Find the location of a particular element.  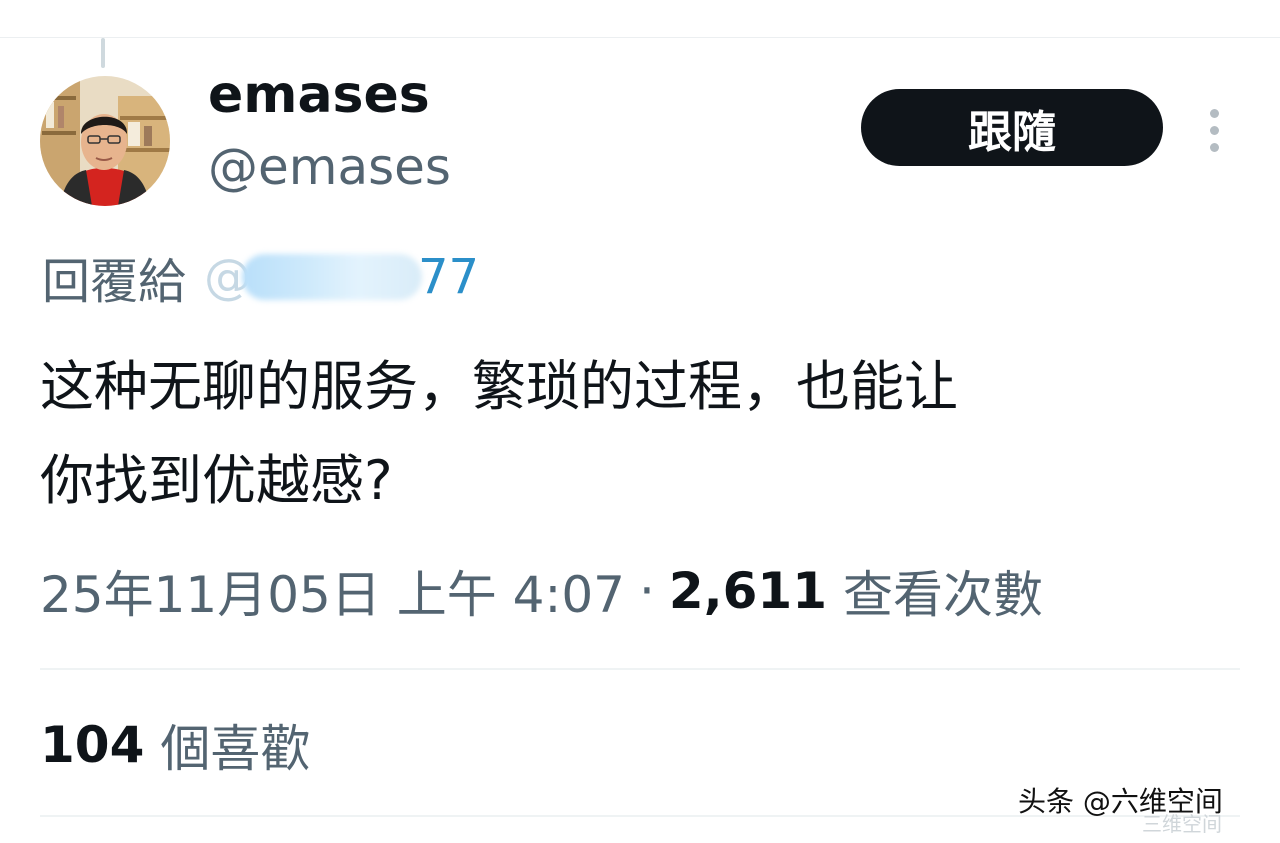

likes-label: 個喜歡 is located at coordinates (235, 749).